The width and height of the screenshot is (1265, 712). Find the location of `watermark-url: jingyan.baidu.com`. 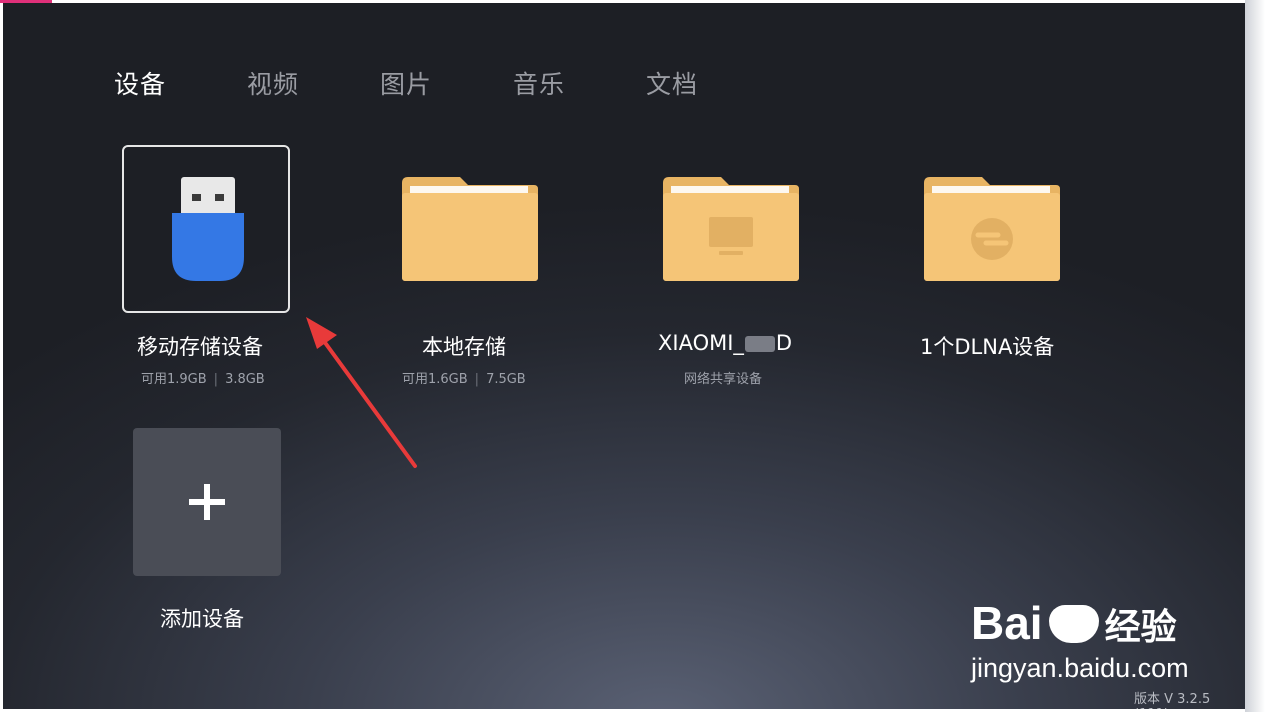

watermark-url: jingyan.baidu.com is located at coordinates (1080, 668).